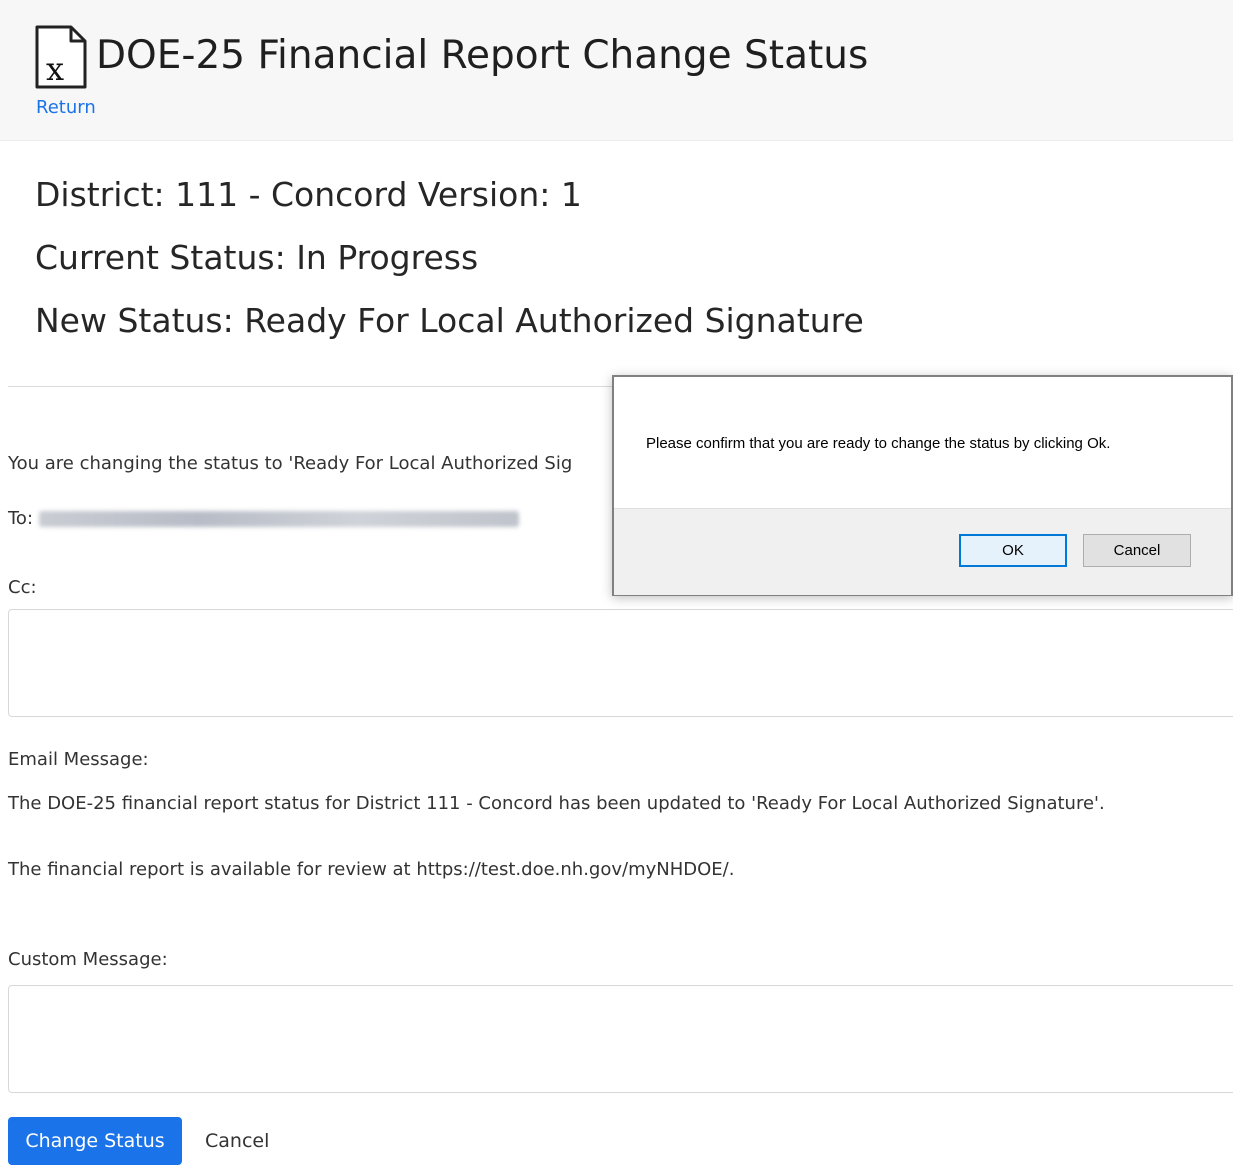  I want to click on dialog-footer: OK Cancel, so click(922, 551).